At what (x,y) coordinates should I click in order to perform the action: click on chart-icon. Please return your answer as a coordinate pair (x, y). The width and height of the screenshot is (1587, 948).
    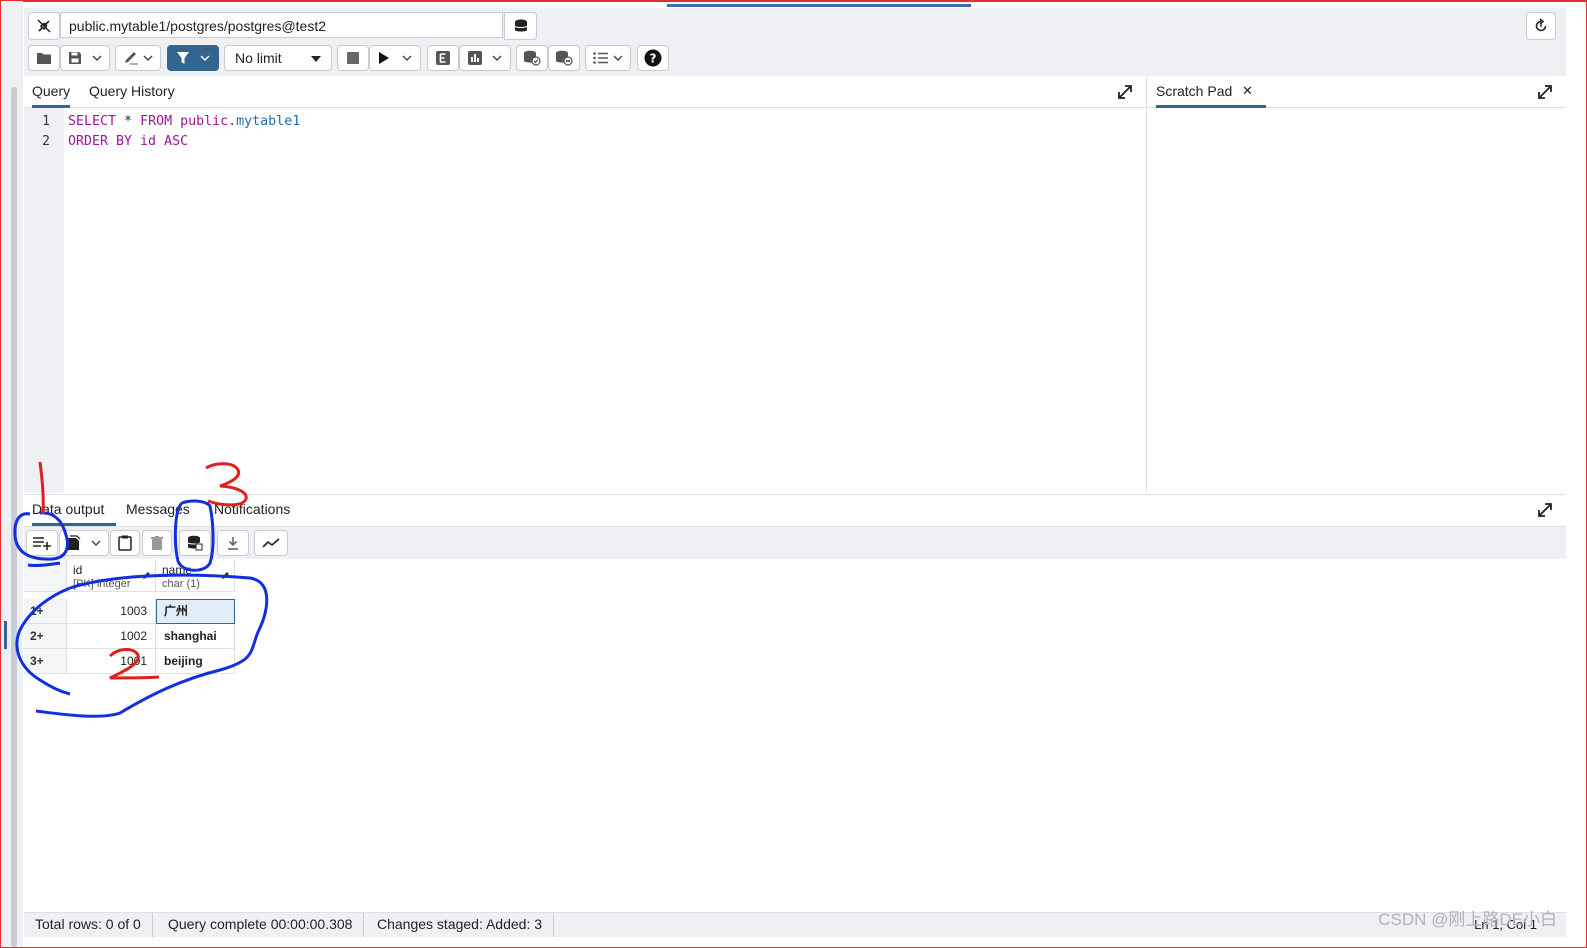
    Looking at the image, I should click on (475, 58).